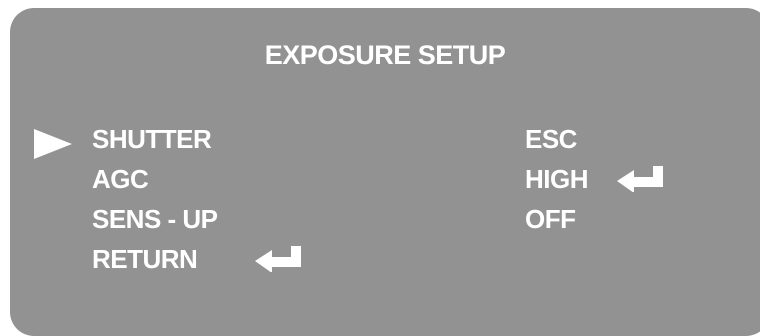 The image size is (760, 336). What do you see at coordinates (550, 219) in the screenshot?
I see `menu-value-sens-up: OFF` at bounding box center [550, 219].